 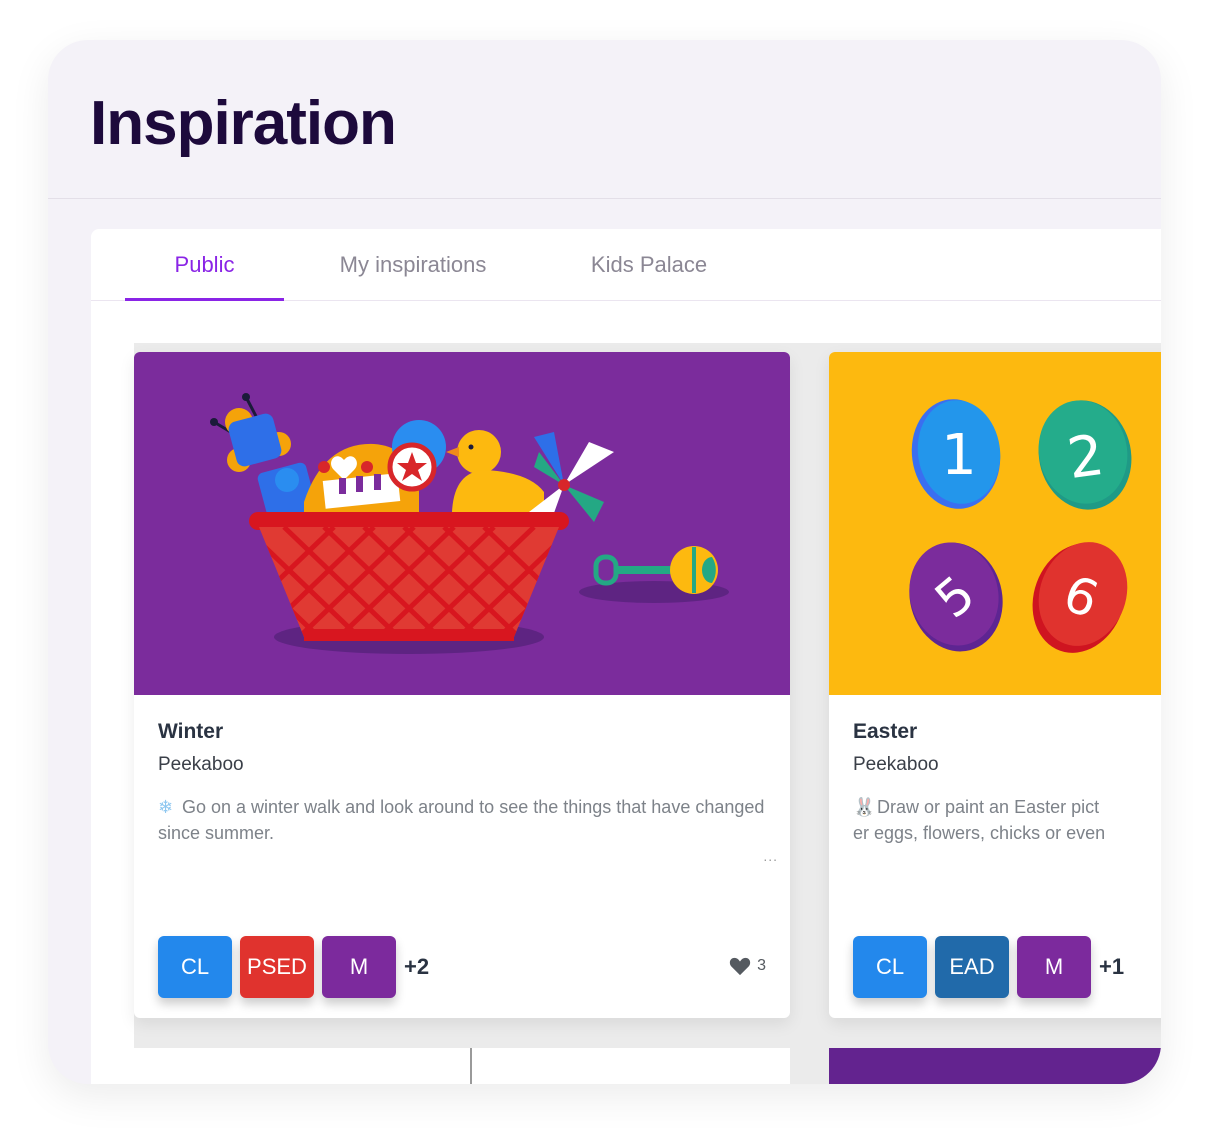 What do you see at coordinates (885, 731) in the screenshot?
I see `card-title: Easter` at bounding box center [885, 731].